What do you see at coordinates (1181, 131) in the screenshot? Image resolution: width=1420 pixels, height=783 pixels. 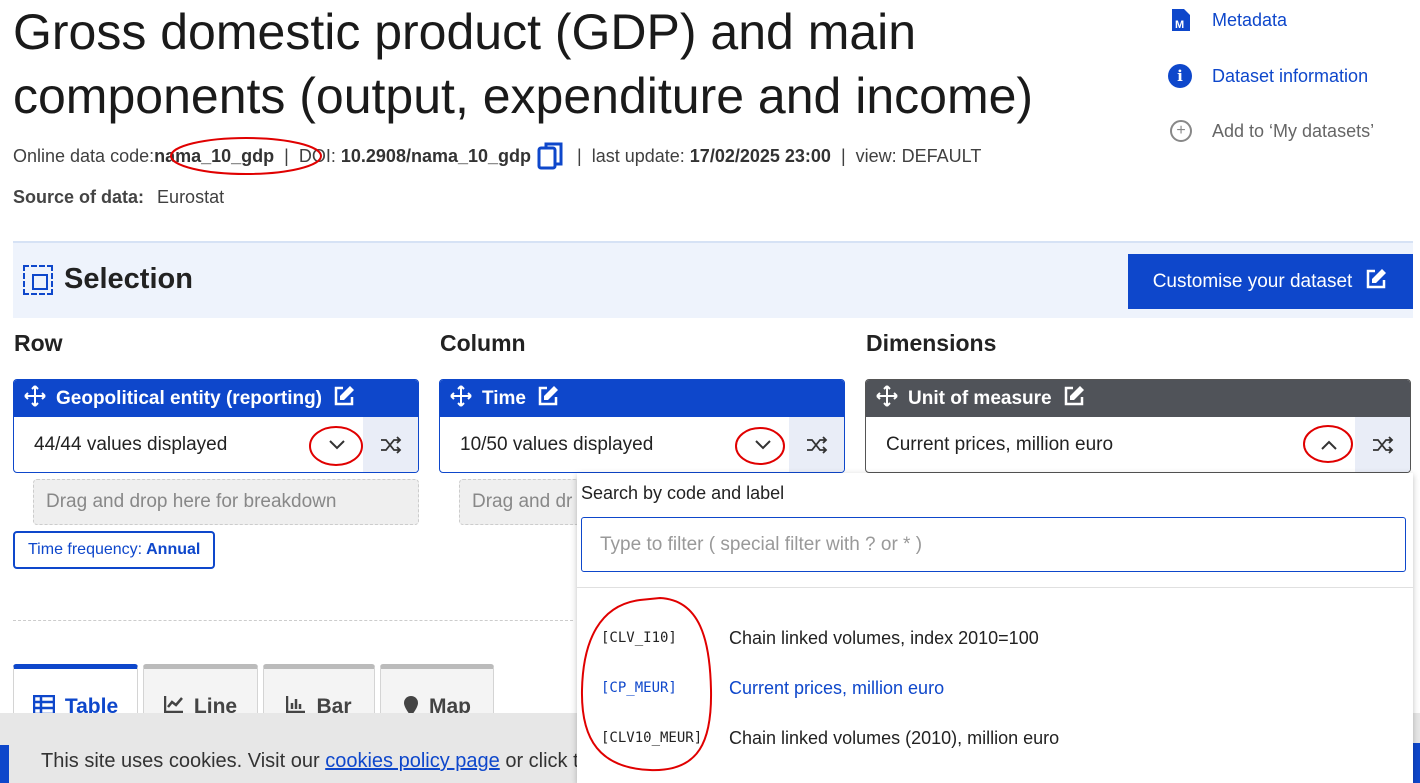 I see `add-circle-icon: +` at bounding box center [1181, 131].